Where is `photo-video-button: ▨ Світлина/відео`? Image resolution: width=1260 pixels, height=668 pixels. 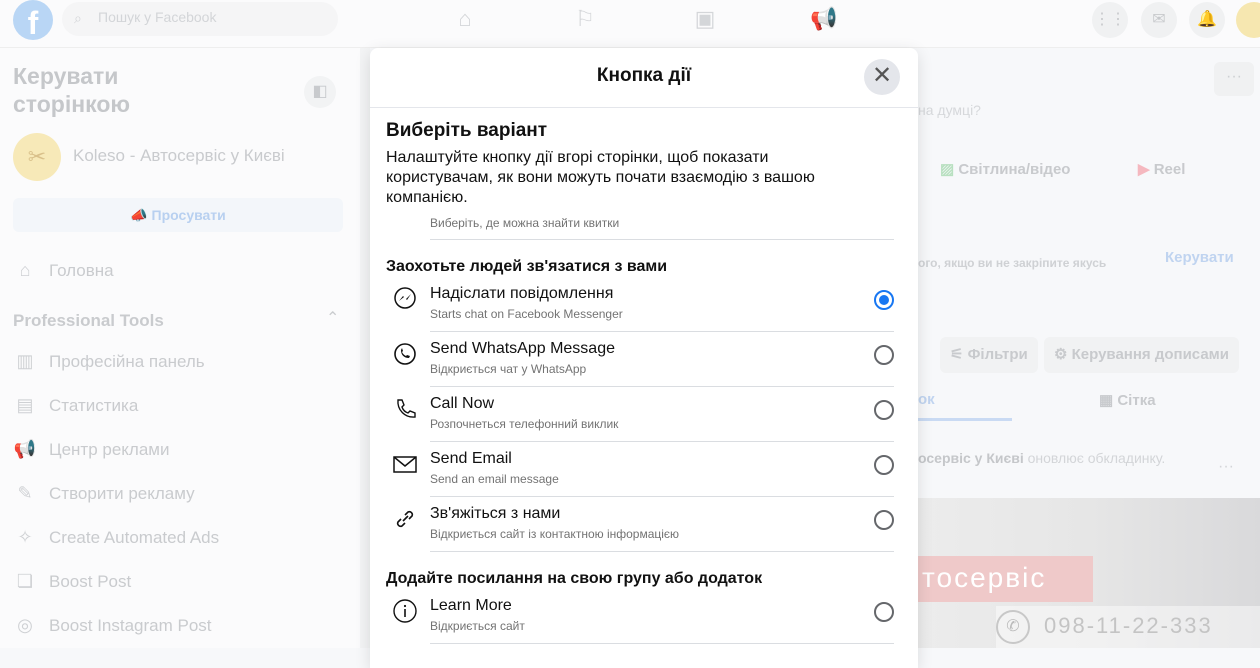
photo-video-button: ▨ Світлина/відео is located at coordinates (1005, 169).